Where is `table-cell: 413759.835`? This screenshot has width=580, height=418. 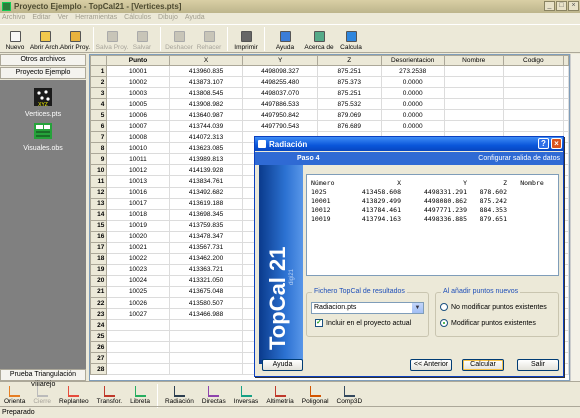 table-cell: 413759.835 is located at coordinates (206, 225).